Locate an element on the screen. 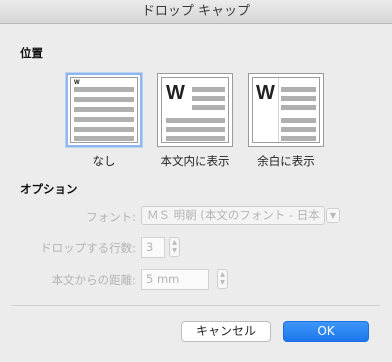 The height and width of the screenshot is (362, 392). options-section-title: オプション is located at coordinates (49, 189).